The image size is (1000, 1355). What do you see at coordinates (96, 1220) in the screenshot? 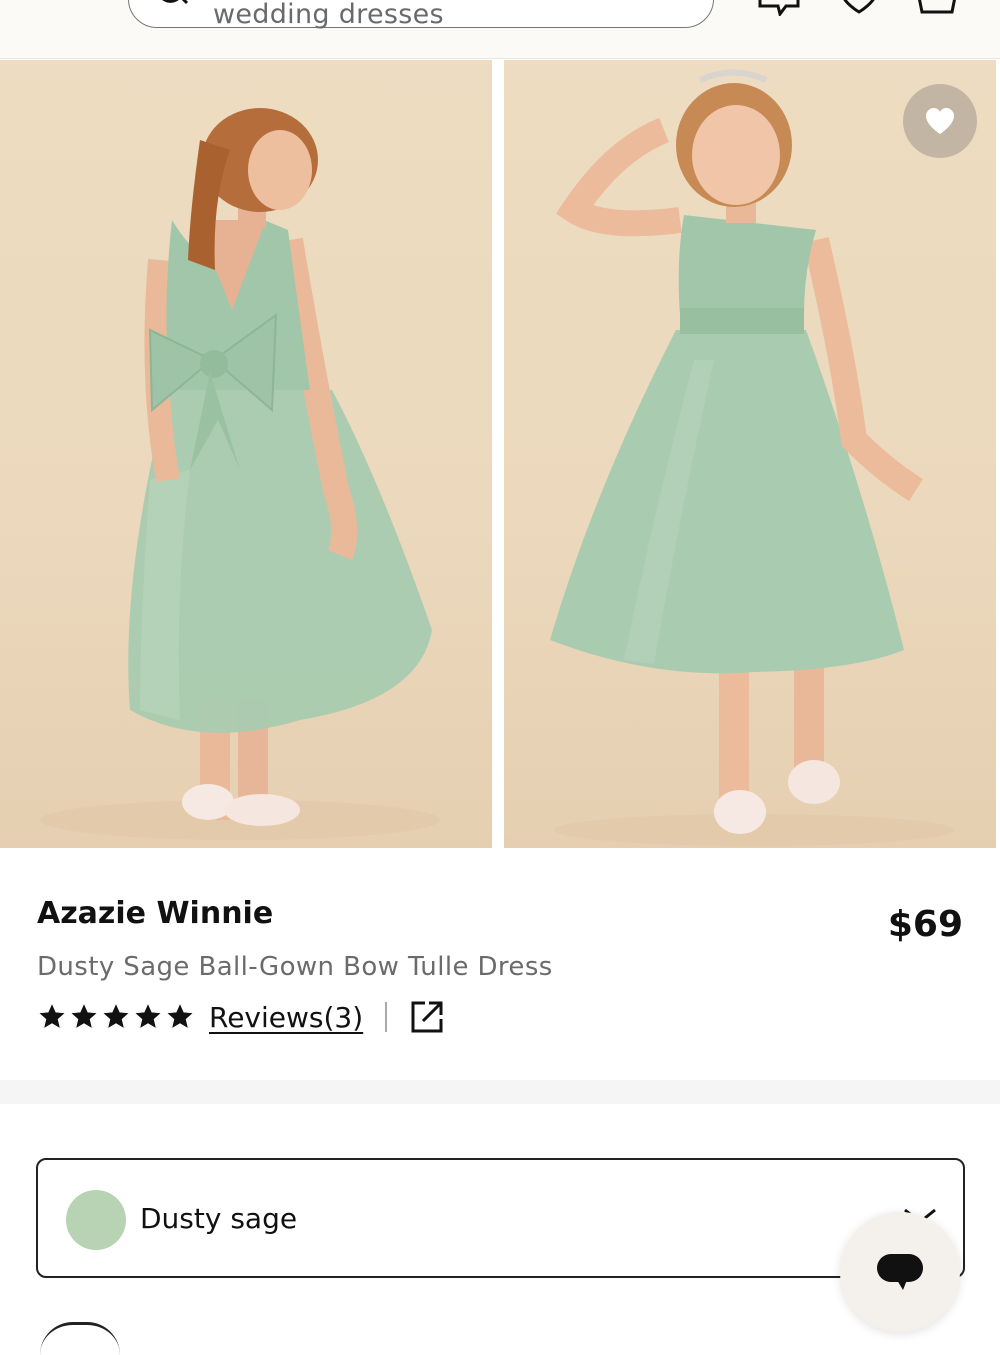
I see `color-swatch` at bounding box center [96, 1220].